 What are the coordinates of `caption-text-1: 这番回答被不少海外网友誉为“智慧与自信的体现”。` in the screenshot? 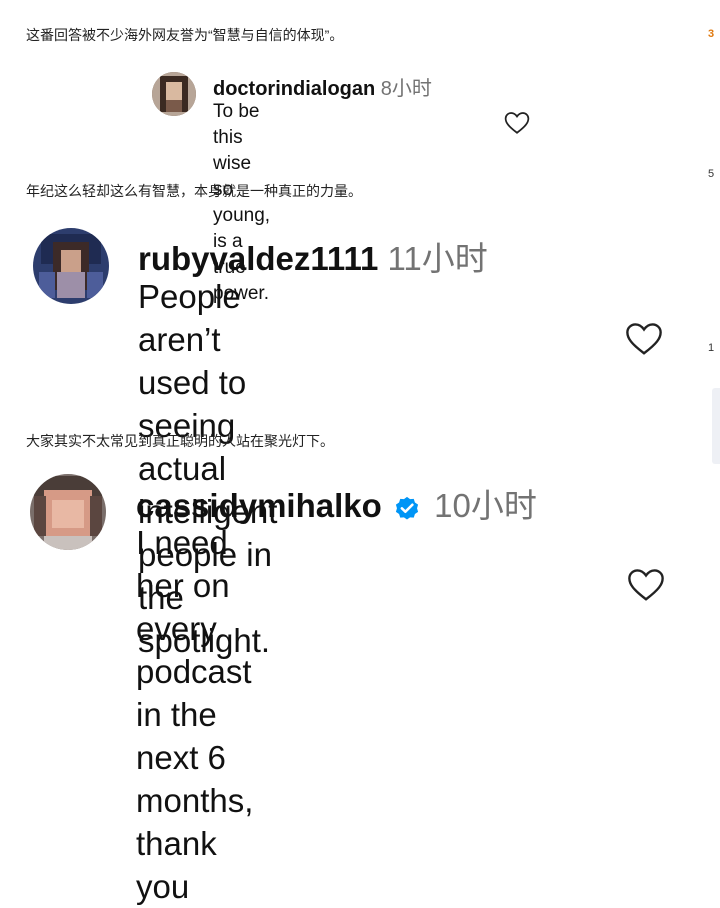 It's located at (185, 35).